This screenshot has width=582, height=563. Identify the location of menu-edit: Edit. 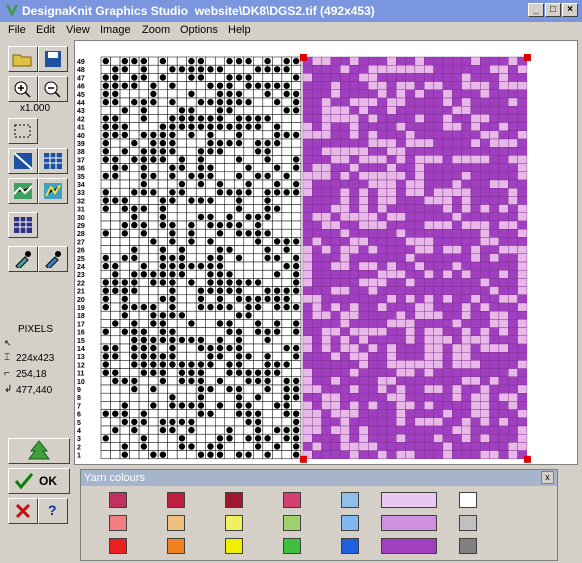
(45, 30).